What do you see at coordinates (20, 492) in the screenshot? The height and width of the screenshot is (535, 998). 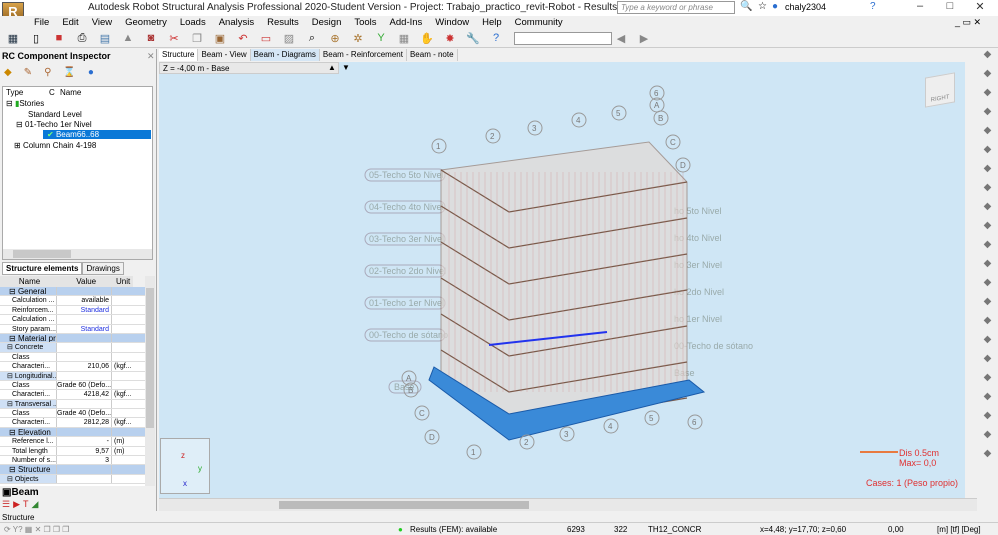 I see `tab-beam: ▣Beam` at bounding box center [20, 492].